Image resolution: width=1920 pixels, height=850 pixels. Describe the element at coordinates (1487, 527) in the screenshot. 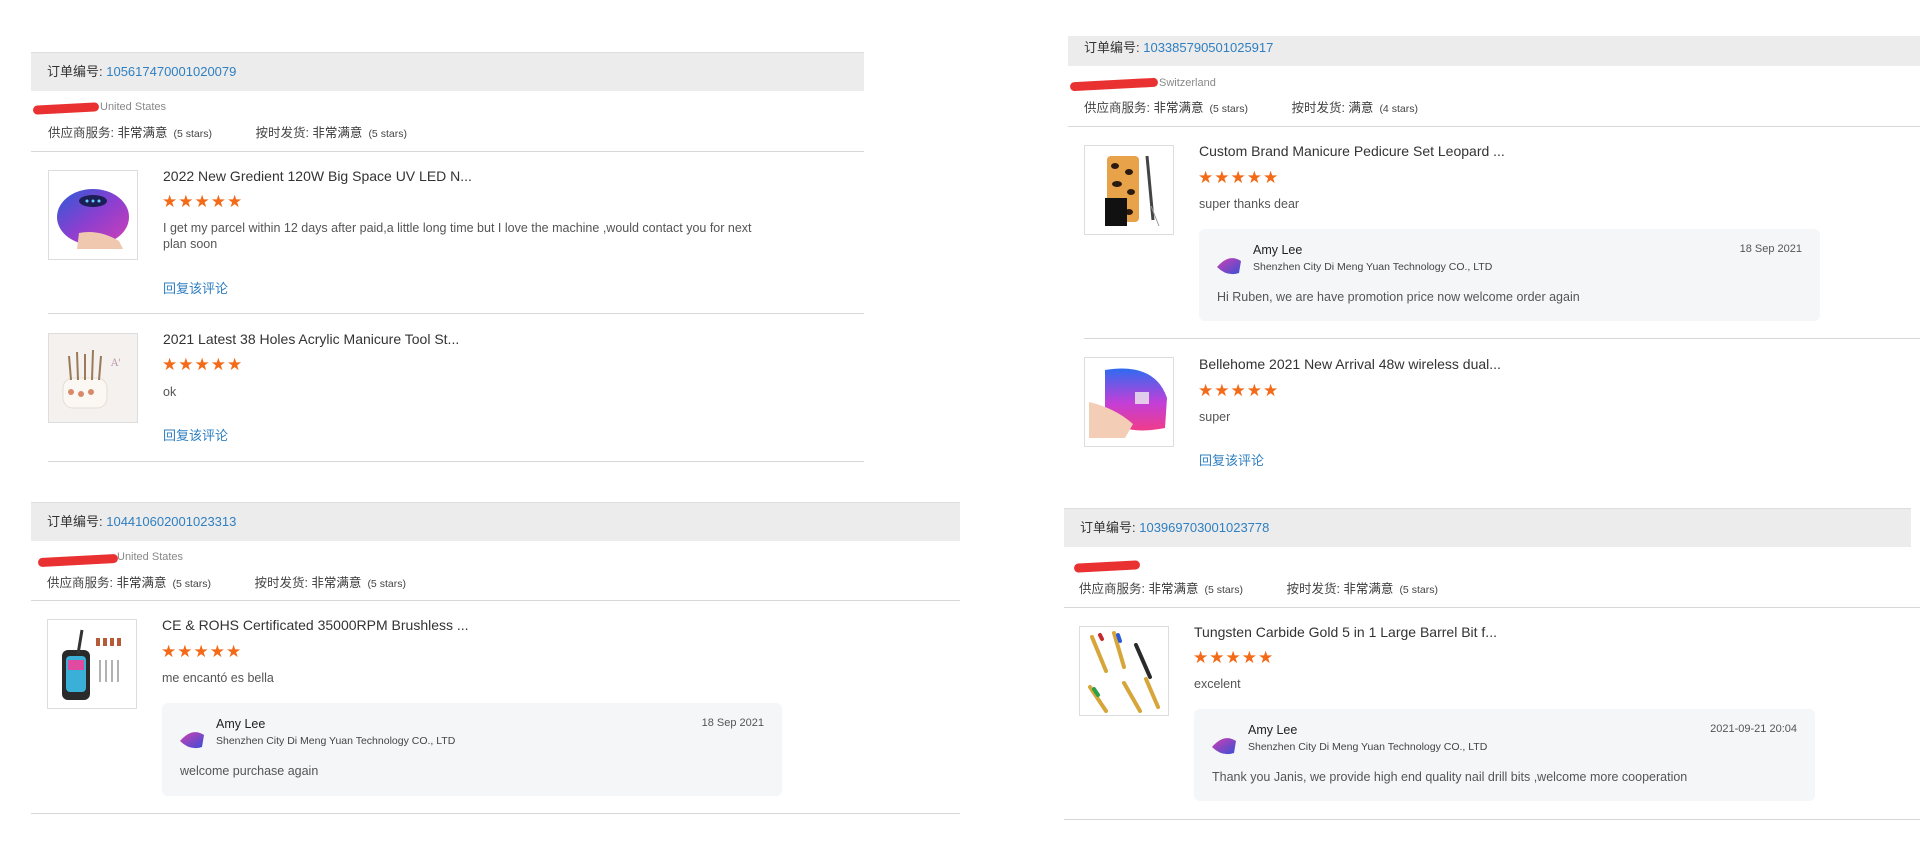

I see `order-header: 订单编号: 103969703001023778` at that location.